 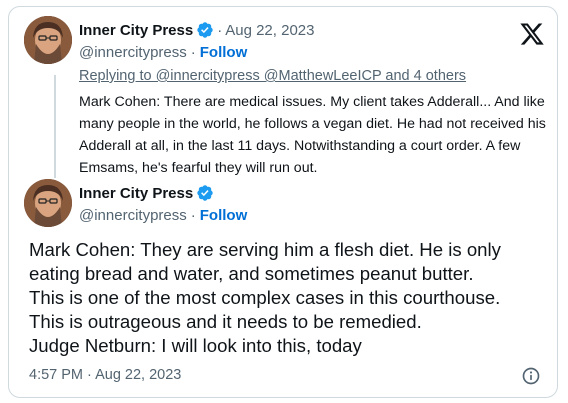 I want to click on quoted-handle-row: @innercitypress · Follow, so click(x=163, y=52).